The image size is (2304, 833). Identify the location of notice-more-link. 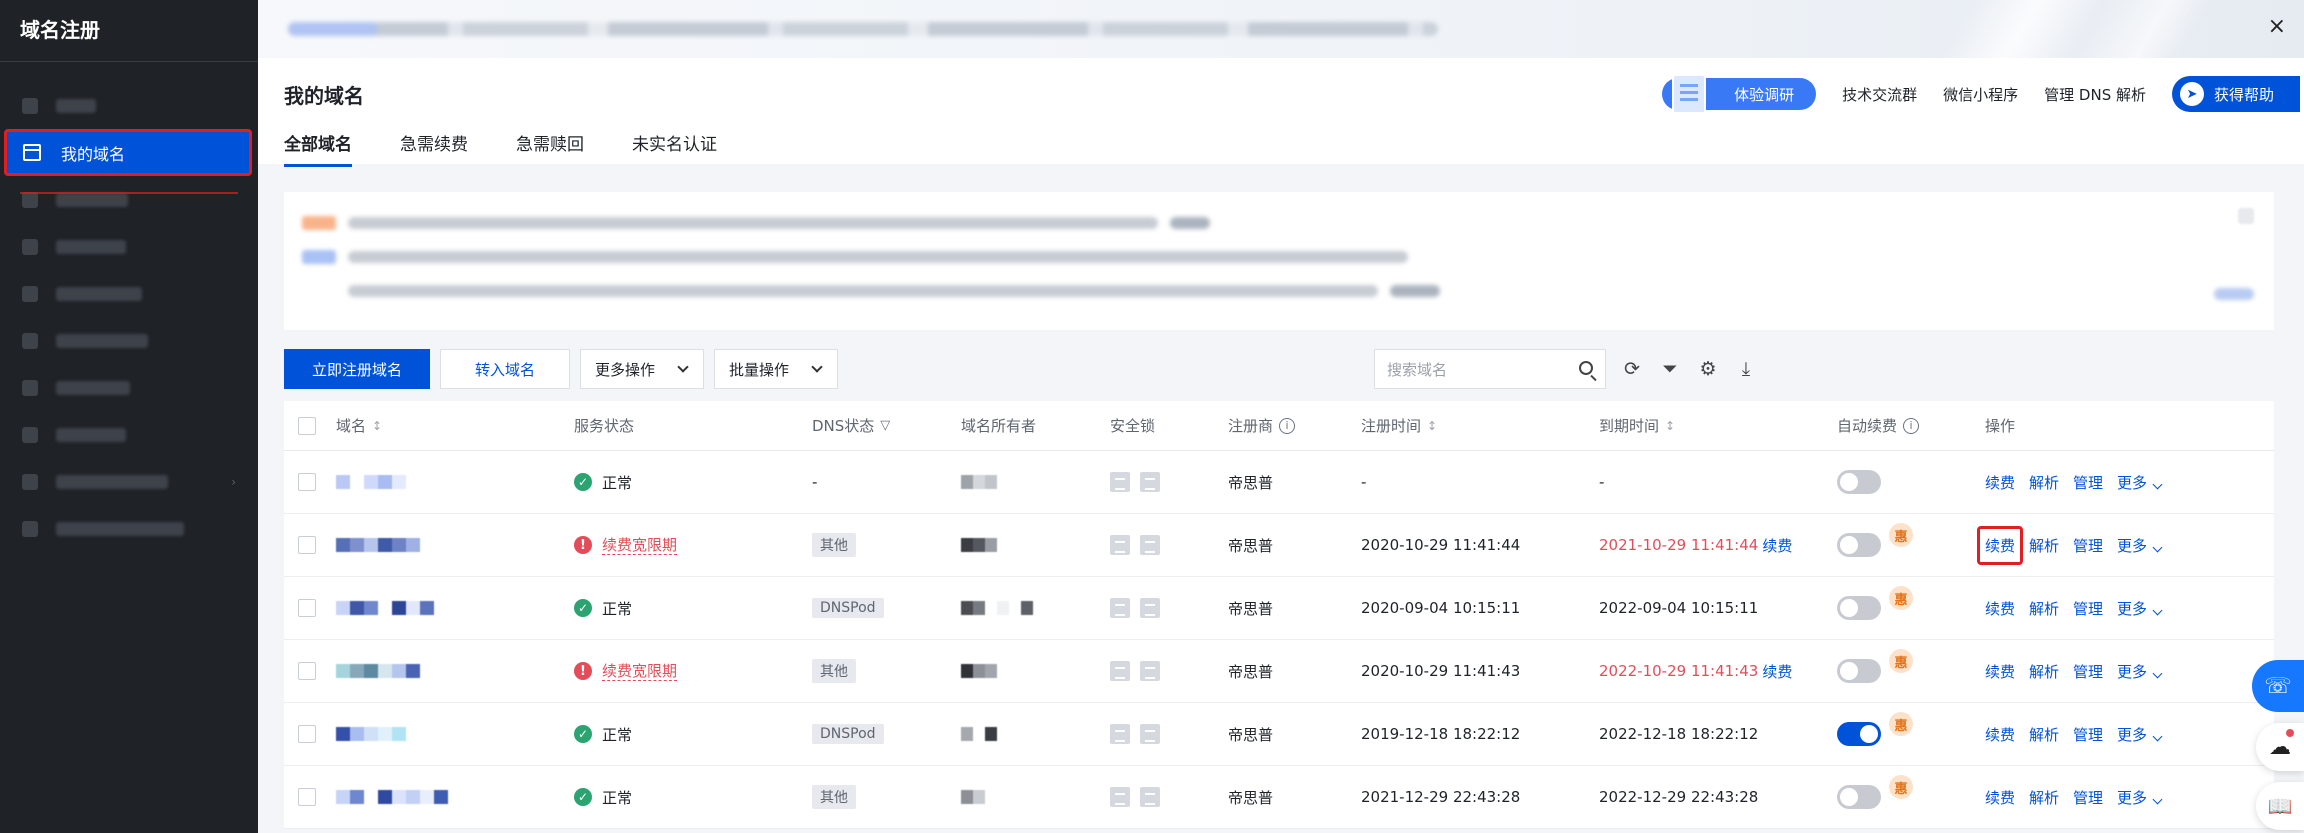
(2234, 294).